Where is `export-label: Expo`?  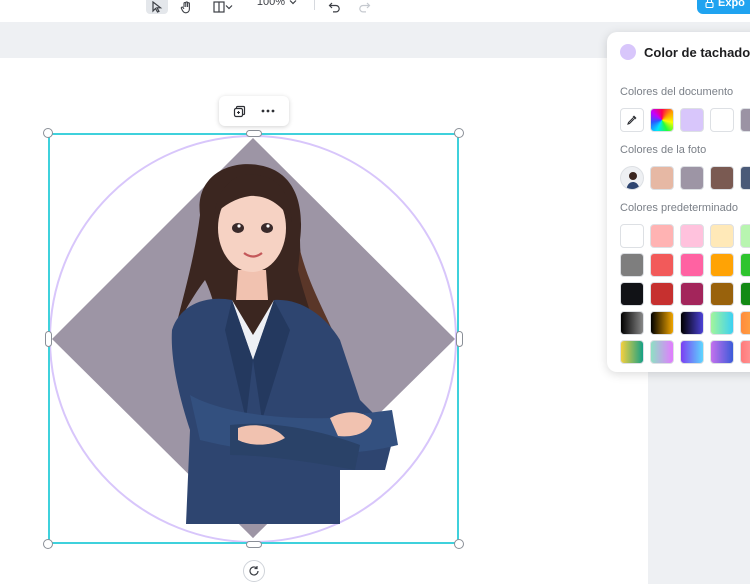
export-label: Expo is located at coordinates (731, 4).